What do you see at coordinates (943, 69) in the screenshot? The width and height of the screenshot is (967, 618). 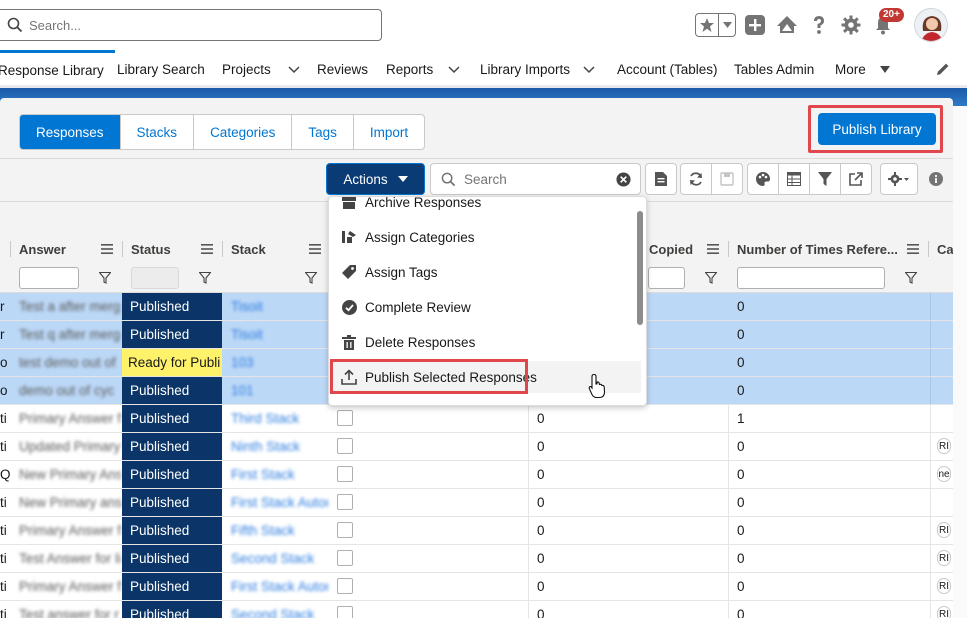 I see `edit-nav-pencil-icon` at bounding box center [943, 69].